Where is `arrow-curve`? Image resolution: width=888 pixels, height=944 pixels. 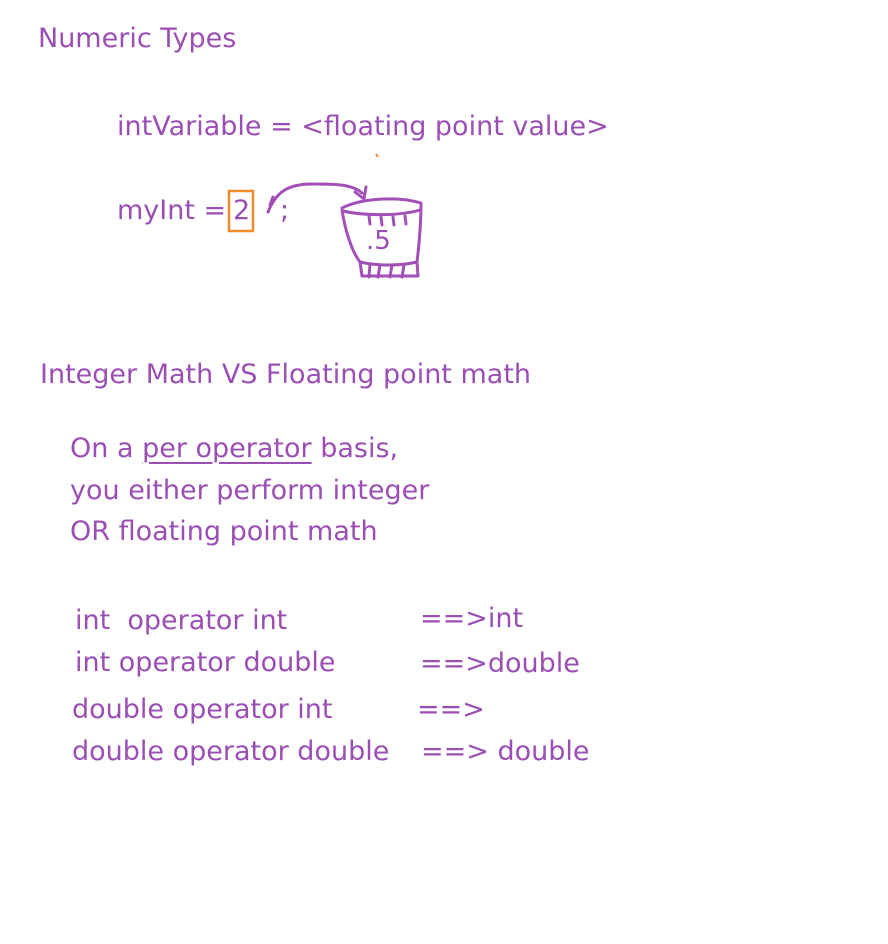
arrow-curve is located at coordinates (315, 198).